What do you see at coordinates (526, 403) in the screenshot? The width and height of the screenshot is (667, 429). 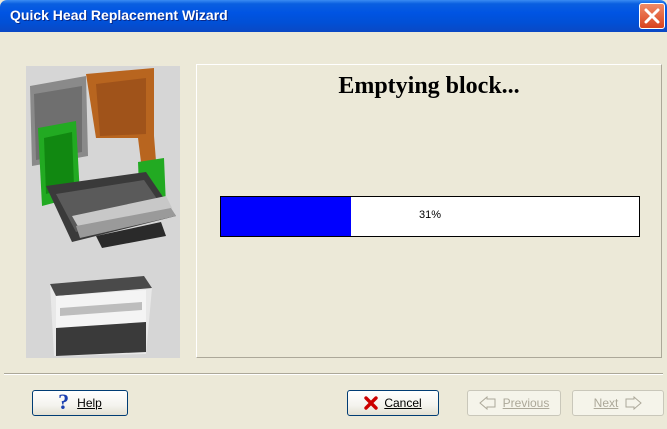 I see `previous-label: Previous` at bounding box center [526, 403].